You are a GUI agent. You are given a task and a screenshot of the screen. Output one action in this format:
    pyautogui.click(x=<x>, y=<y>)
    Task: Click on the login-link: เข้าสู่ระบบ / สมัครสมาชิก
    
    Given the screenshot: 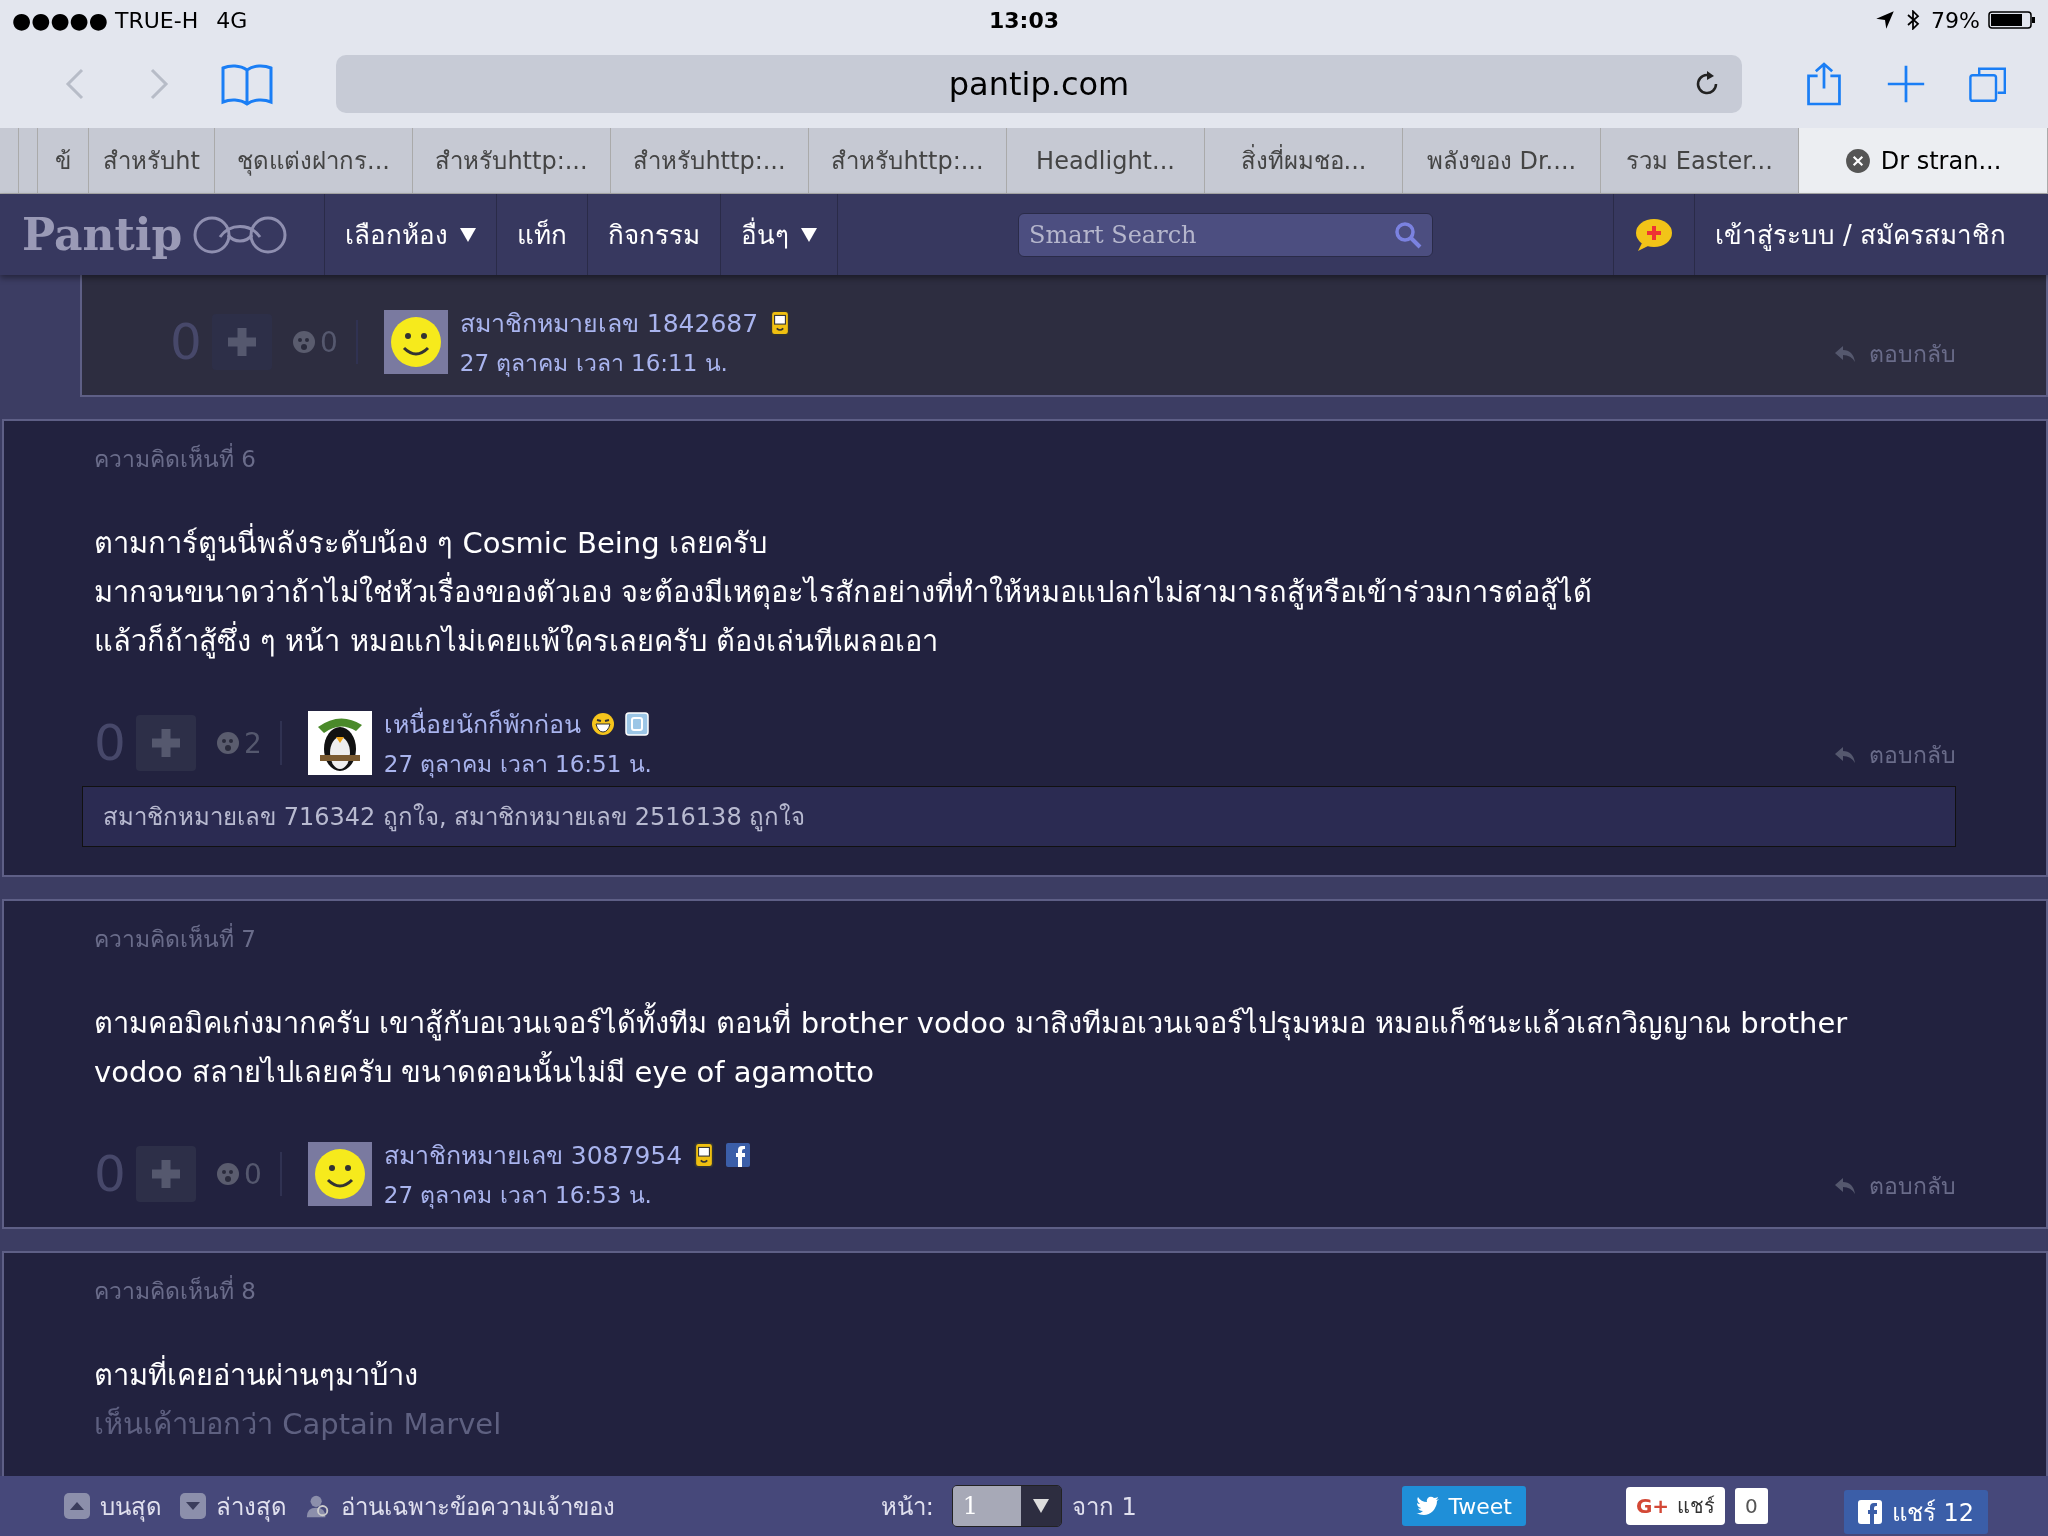 What is the action you would take?
    pyautogui.click(x=1871, y=234)
    